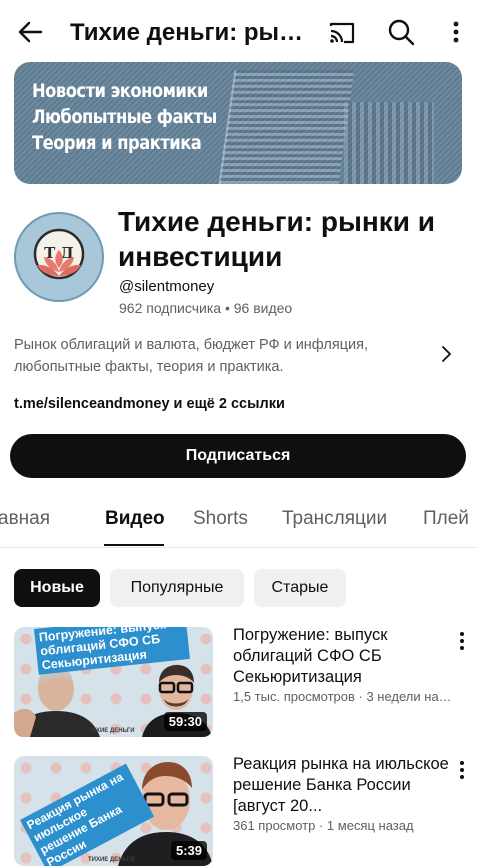 This screenshot has width=477, height=868. What do you see at coordinates (300, 588) in the screenshot?
I see `filter-chip-old: Старые` at bounding box center [300, 588].